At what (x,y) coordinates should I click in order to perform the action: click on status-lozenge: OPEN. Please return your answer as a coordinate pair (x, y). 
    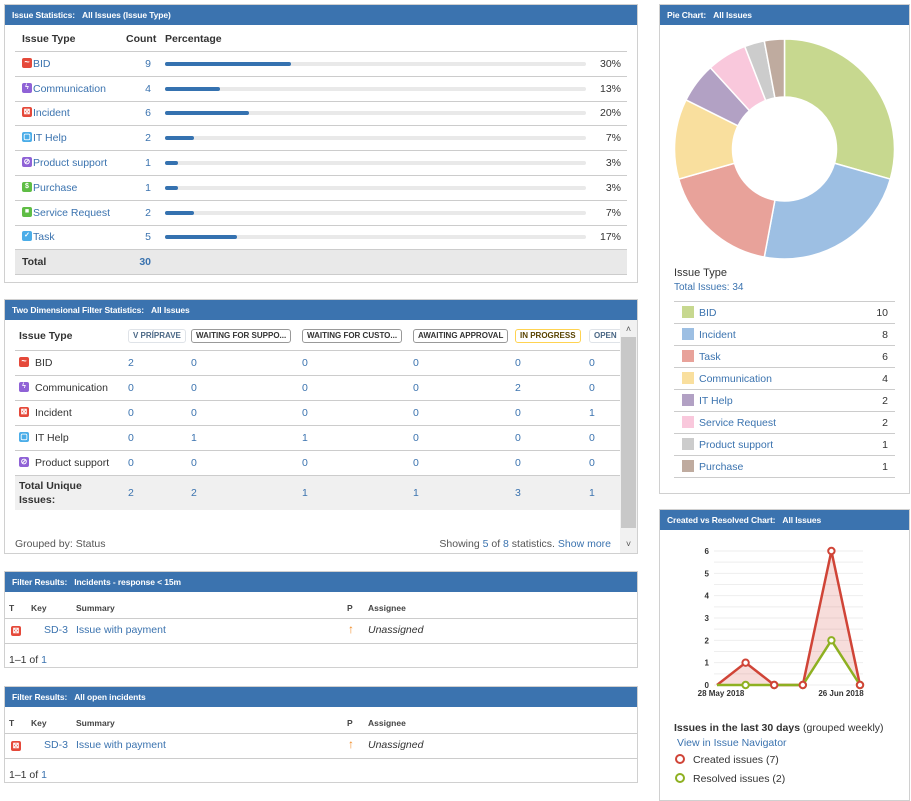
    Looking at the image, I should click on (604, 336).